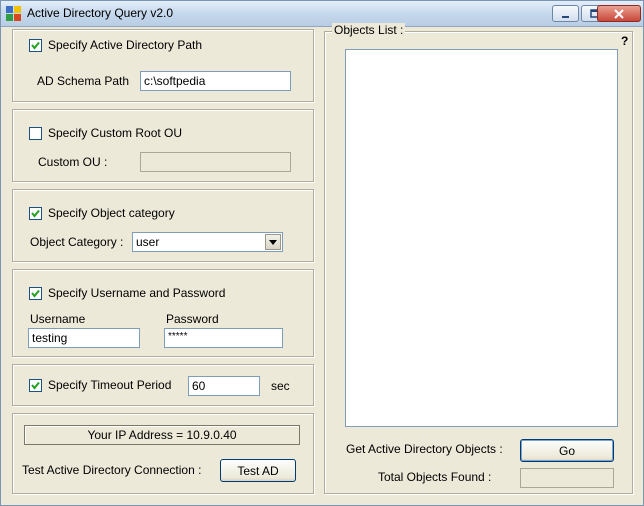 The height and width of the screenshot is (506, 644). What do you see at coordinates (162, 435) in the screenshot?
I see `ip-address-display: Your IP Address = 10.9.0.40` at bounding box center [162, 435].